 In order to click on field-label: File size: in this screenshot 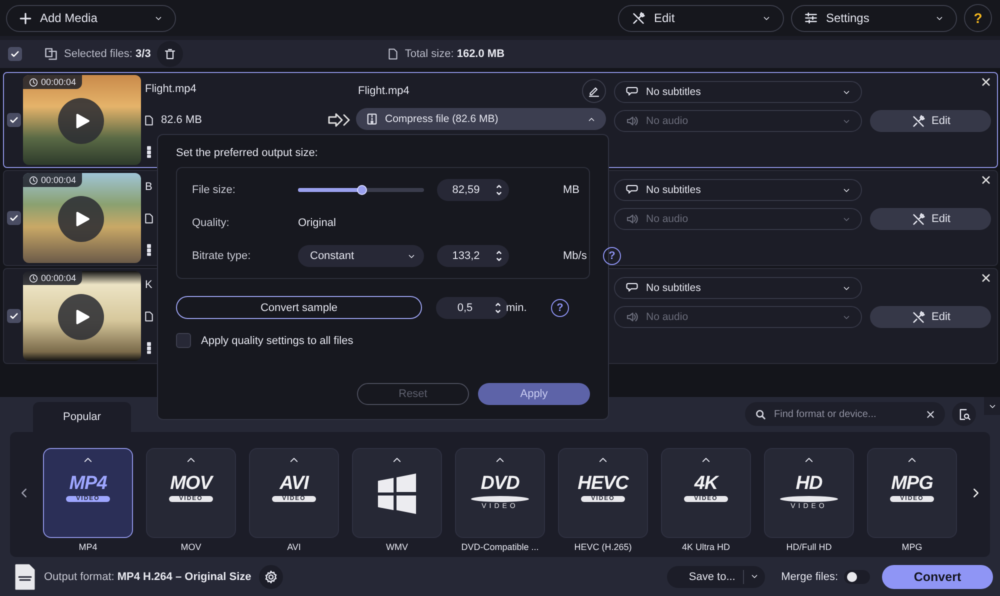, I will do `click(214, 190)`.